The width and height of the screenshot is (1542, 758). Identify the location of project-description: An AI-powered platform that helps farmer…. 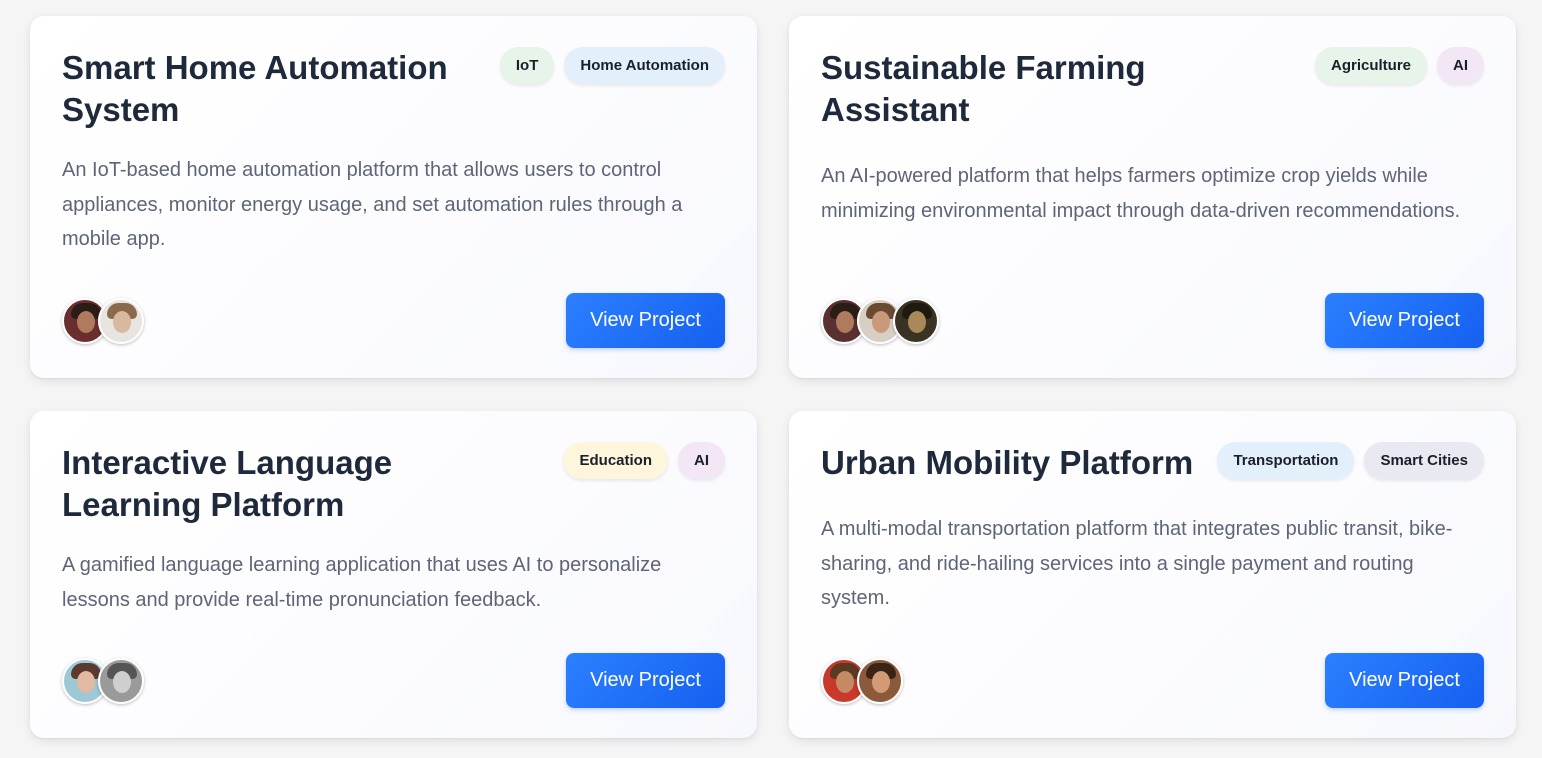
(1141, 193).